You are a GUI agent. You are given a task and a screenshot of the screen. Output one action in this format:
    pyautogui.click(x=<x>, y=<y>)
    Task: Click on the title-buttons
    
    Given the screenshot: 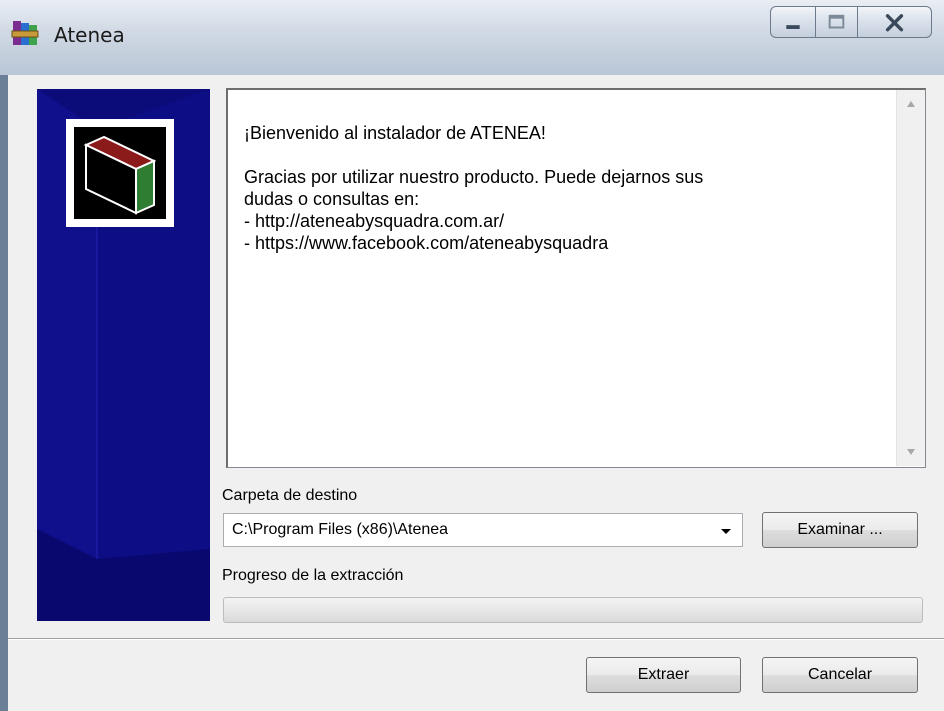 What is the action you would take?
    pyautogui.click(x=851, y=23)
    